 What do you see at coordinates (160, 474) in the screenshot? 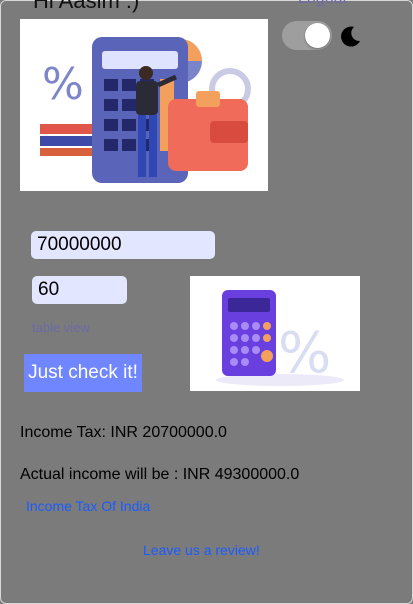
I see `actual-income-result: Actual income will be : INR 49300000.0` at bounding box center [160, 474].